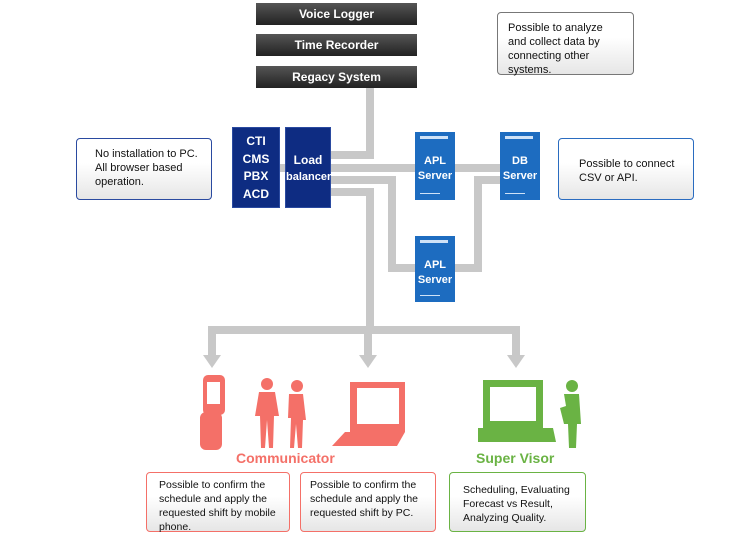 Image resolution: width=750 pixels, height=535 pixels. Describe the element at coordinates (336, 45) in the screenshot. I see `time-recorder-box: Time Recorder` at that location.